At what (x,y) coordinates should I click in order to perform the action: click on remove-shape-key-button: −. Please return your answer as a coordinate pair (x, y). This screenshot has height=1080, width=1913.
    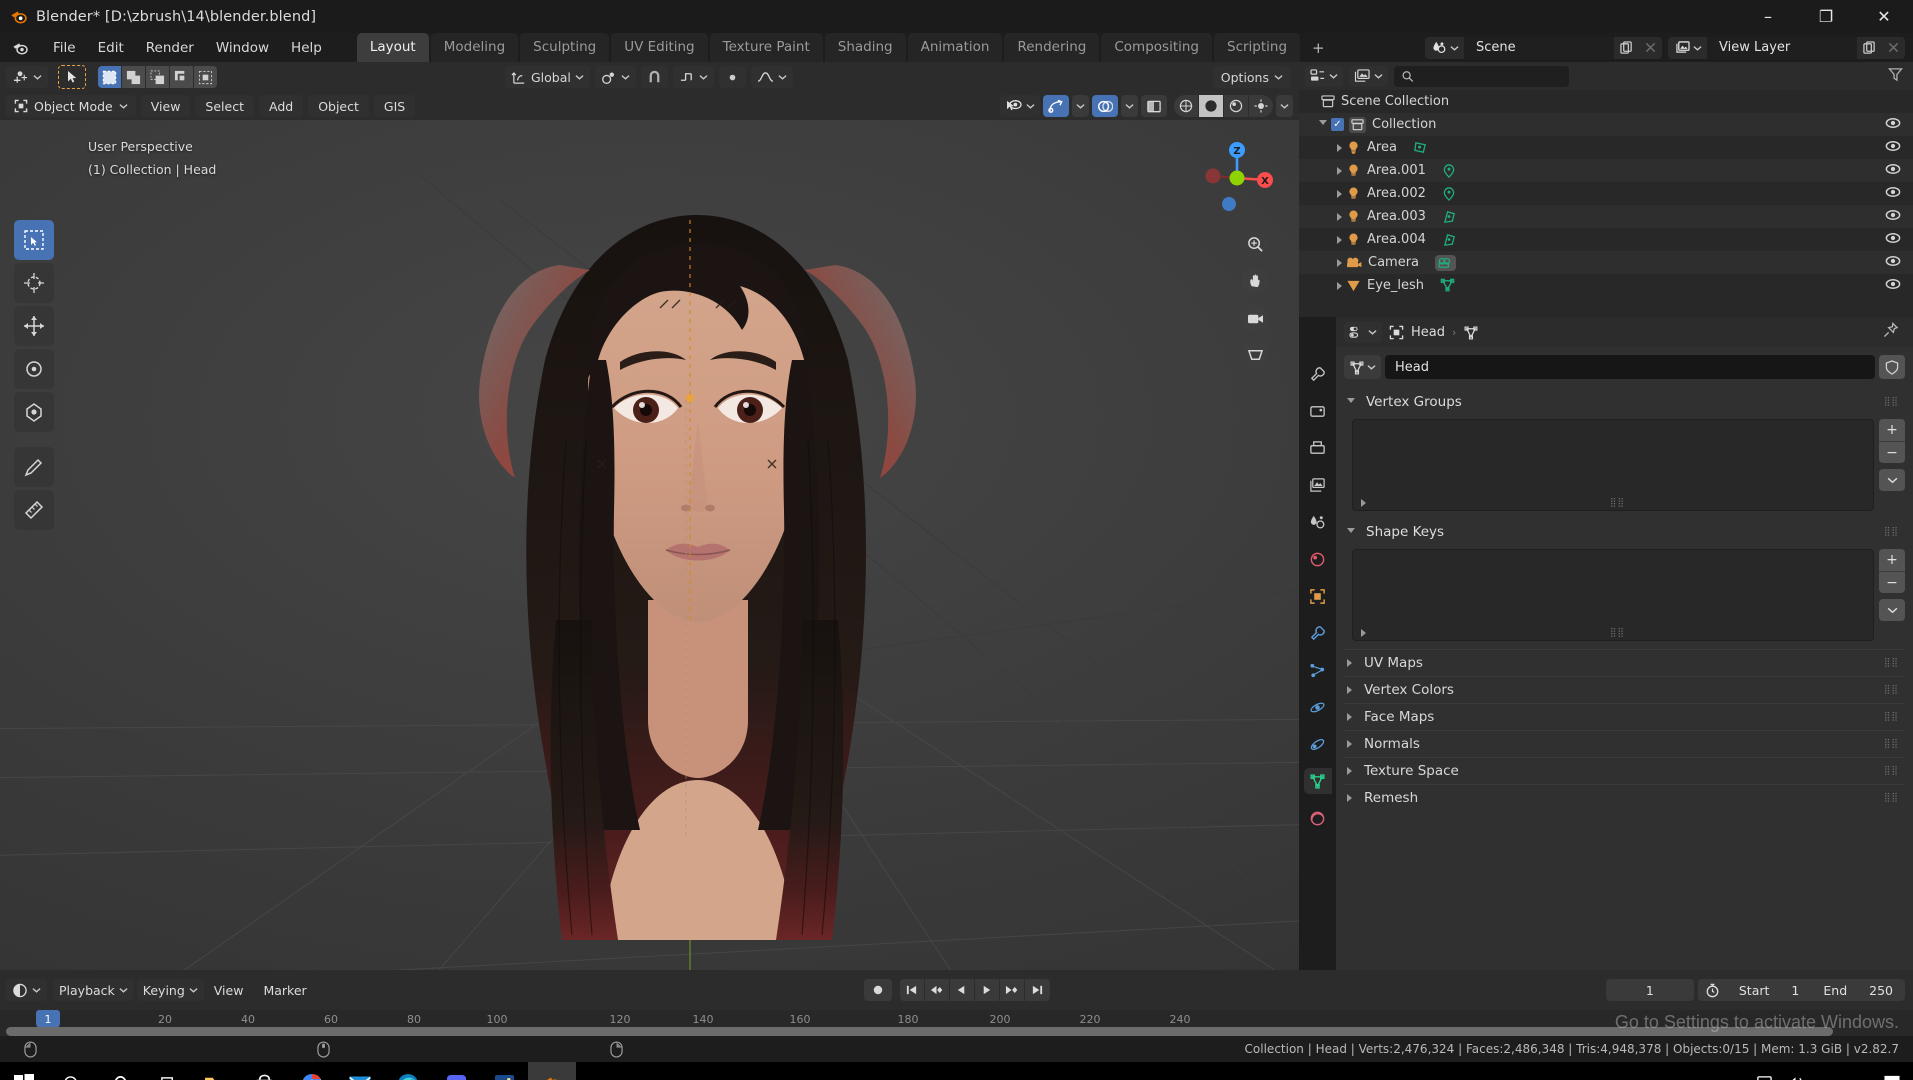
    Looking at the image, I should click on (1892, 582).